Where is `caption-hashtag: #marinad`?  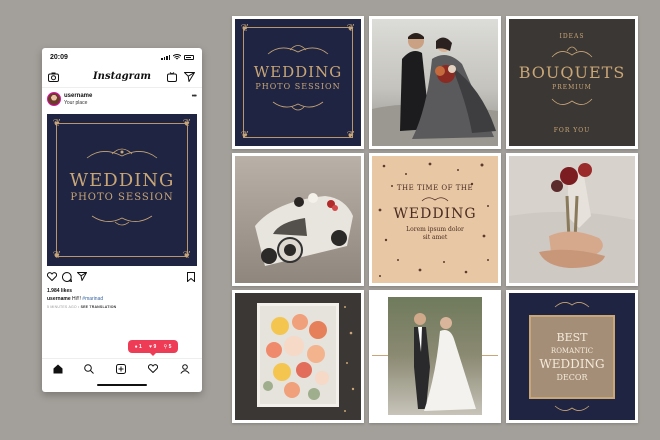 caption-hashtag: #marinad is located at coordinates (92, 299).